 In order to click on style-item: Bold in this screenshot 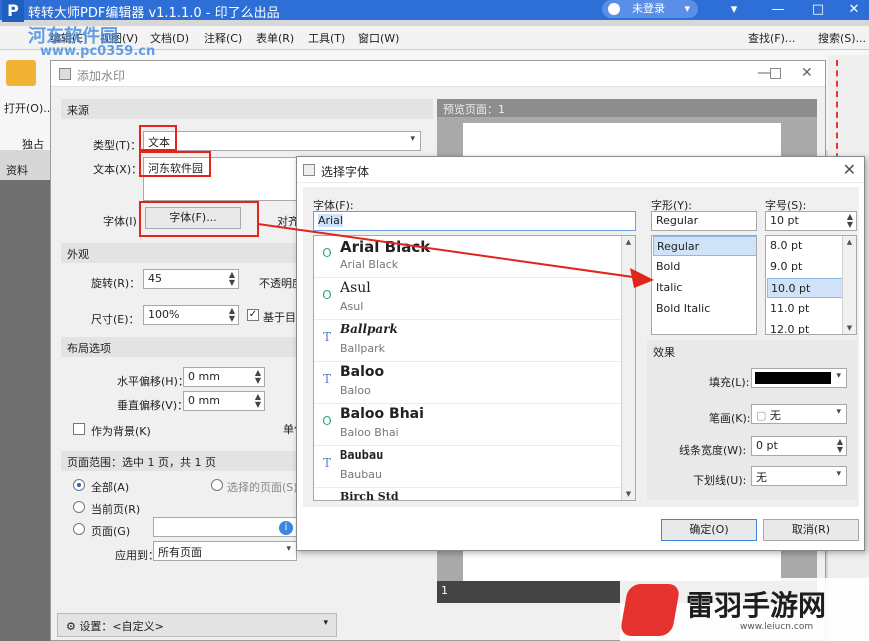, I will do `click(704, 267)`.